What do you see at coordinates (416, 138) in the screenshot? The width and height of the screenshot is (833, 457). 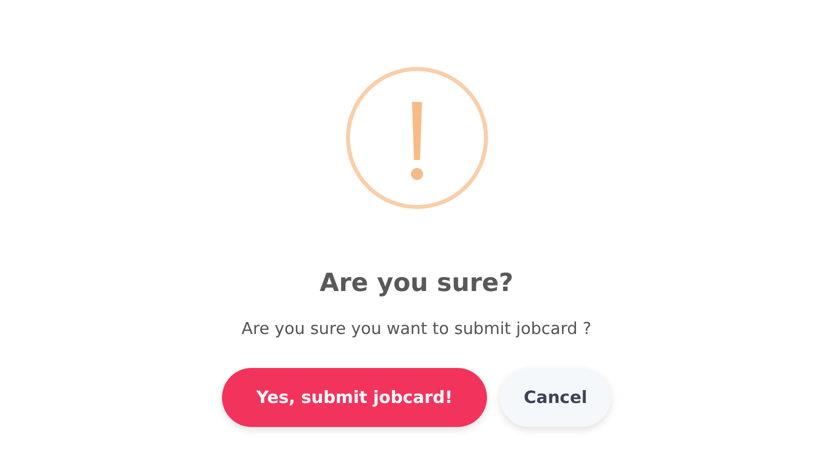 I see `warning-icon` at bounding box center [416, 138].